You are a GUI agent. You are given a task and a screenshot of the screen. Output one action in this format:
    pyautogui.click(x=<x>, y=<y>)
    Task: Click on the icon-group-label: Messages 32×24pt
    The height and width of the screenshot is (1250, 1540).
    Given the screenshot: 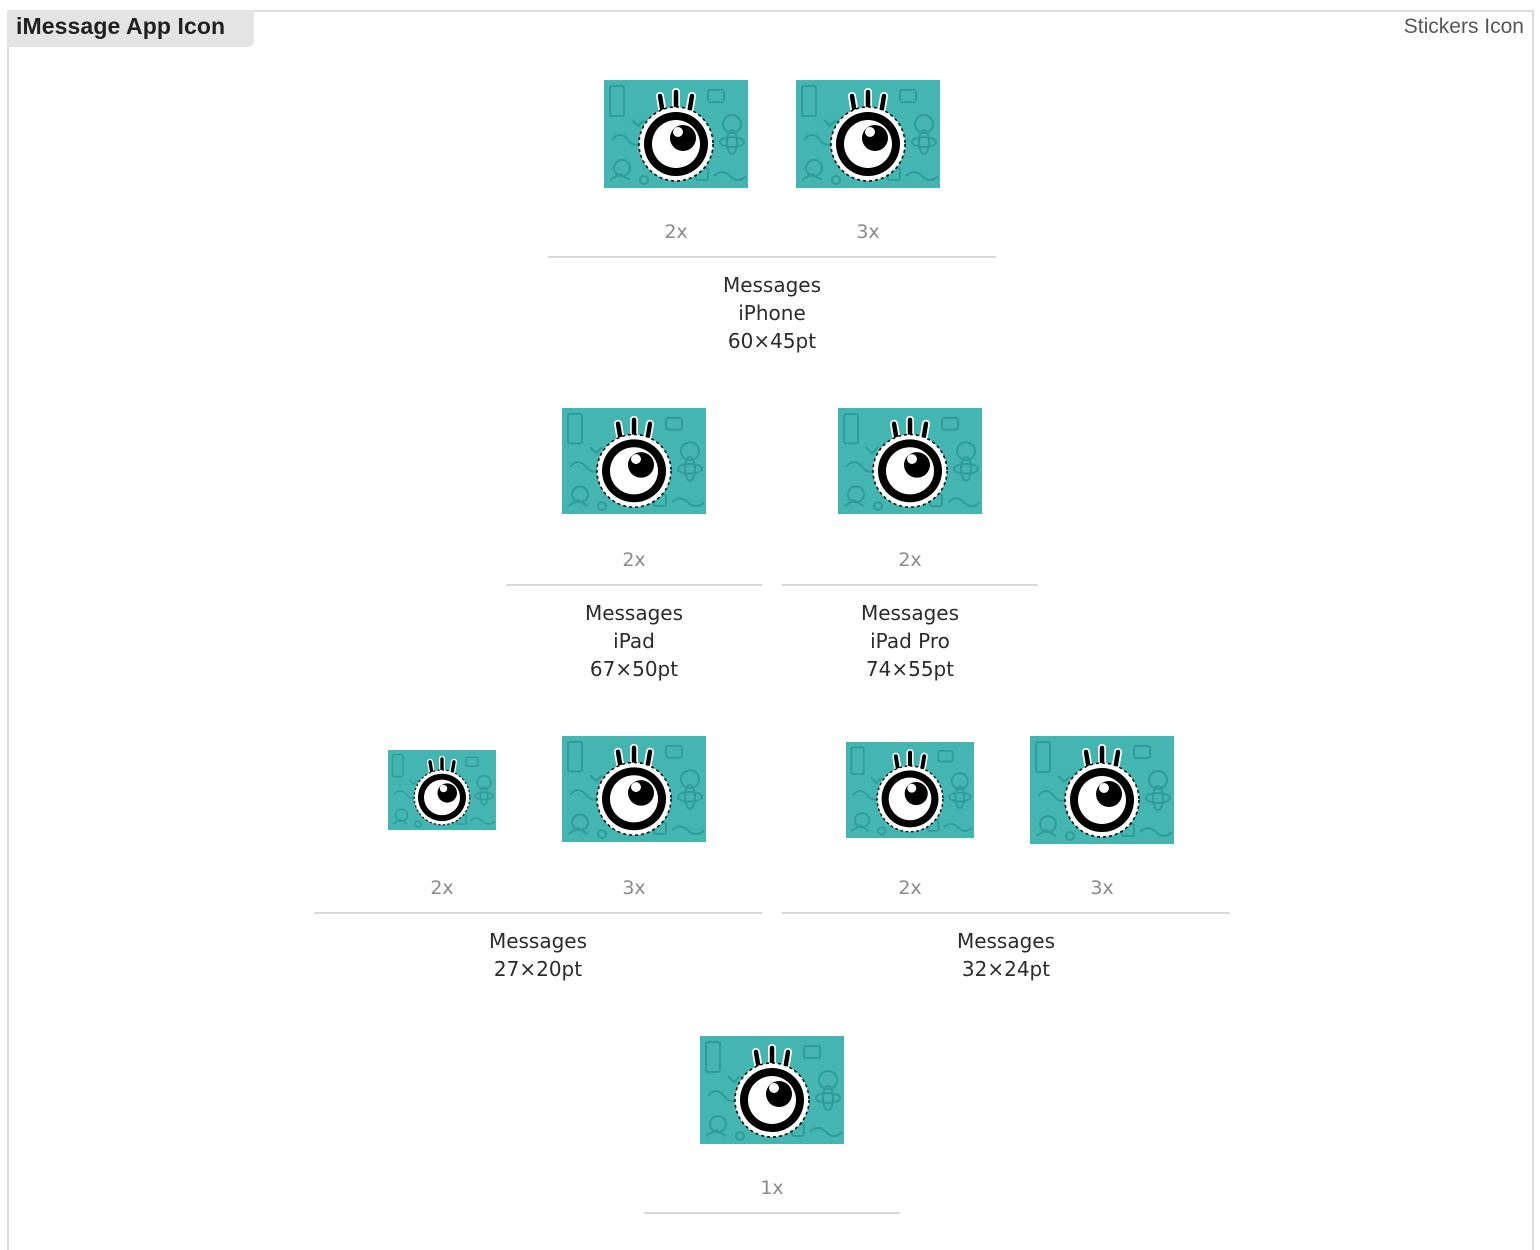 What is the action you would take?
    pyautogui.click(x=1006, y=955)
    